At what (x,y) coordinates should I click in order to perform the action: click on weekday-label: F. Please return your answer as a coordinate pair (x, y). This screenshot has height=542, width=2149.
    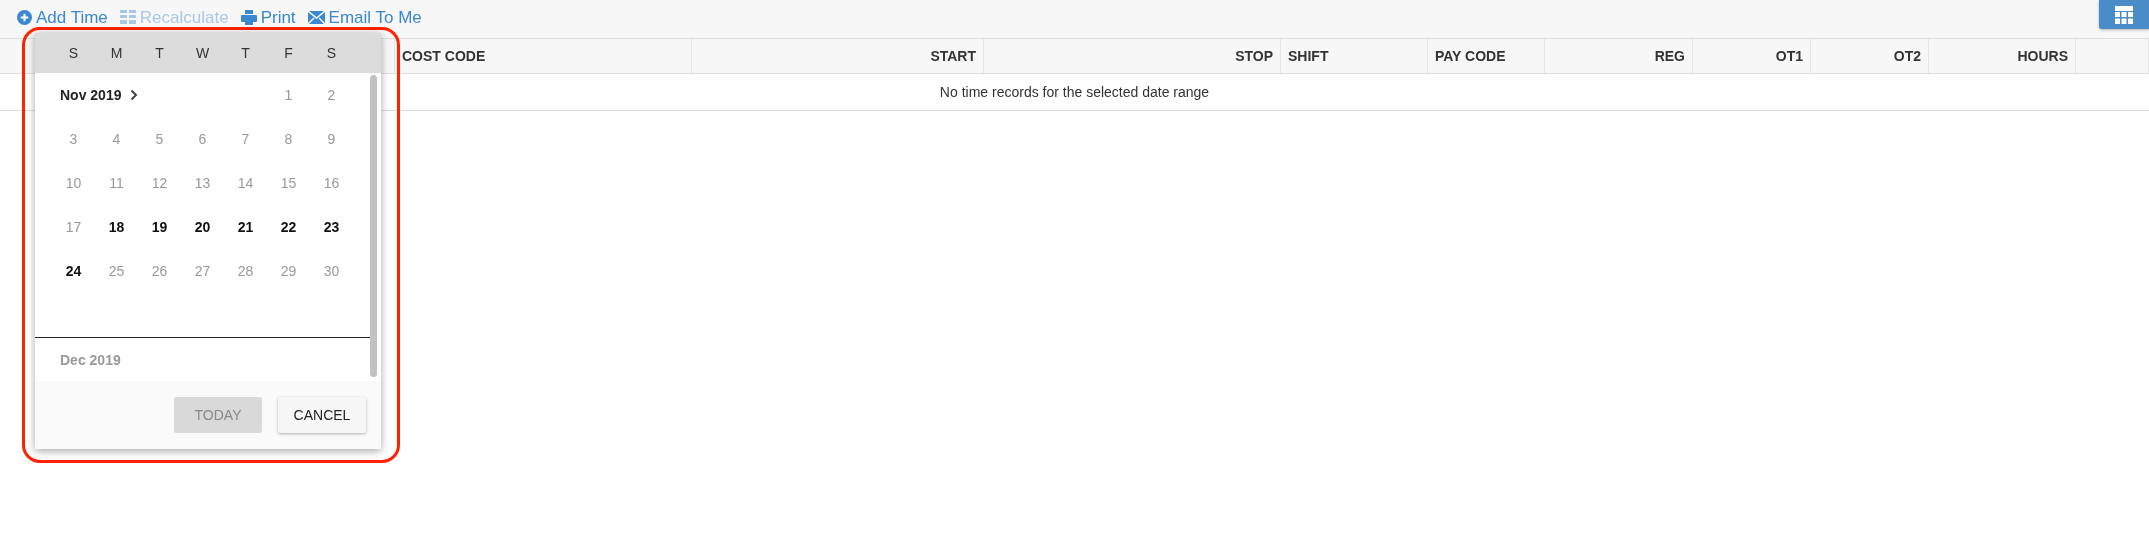
    Looking at the image, I should click on (288, 53).